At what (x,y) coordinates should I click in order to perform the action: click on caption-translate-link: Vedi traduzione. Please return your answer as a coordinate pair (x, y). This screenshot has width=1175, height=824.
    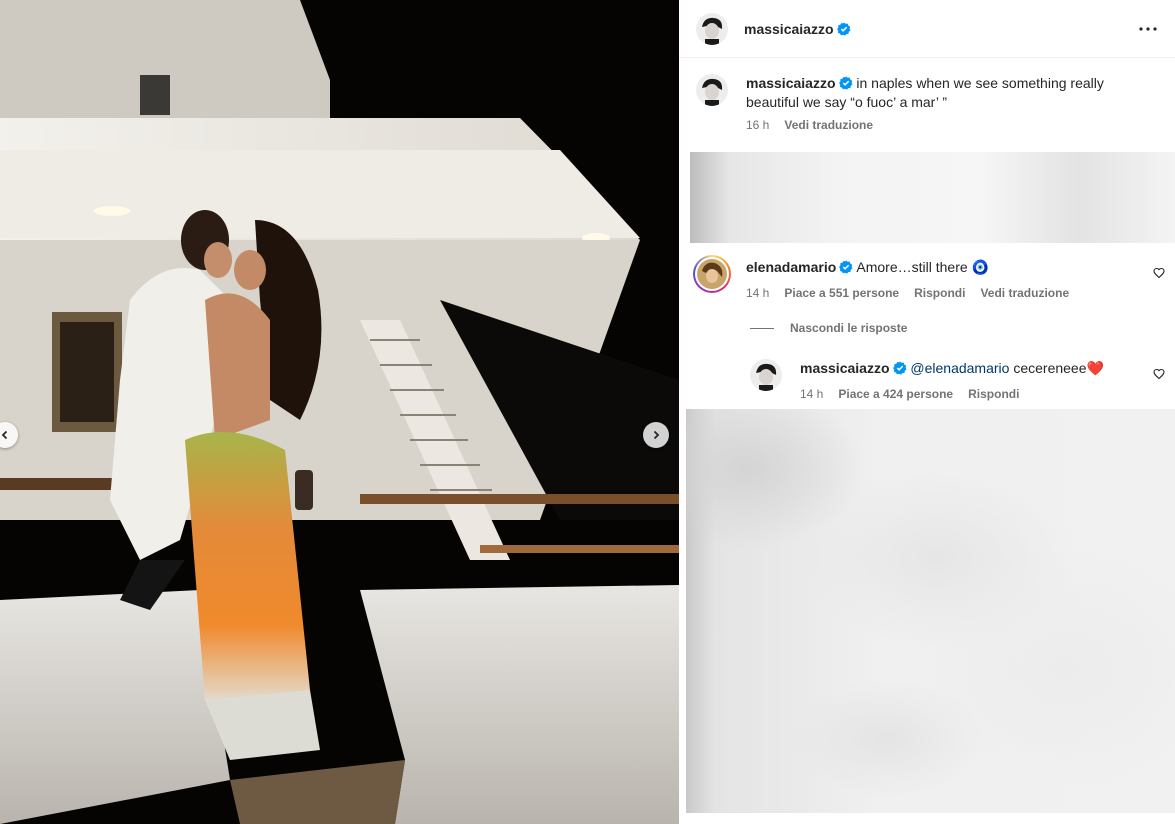
    Looking at the image, I should click on (828, 125).